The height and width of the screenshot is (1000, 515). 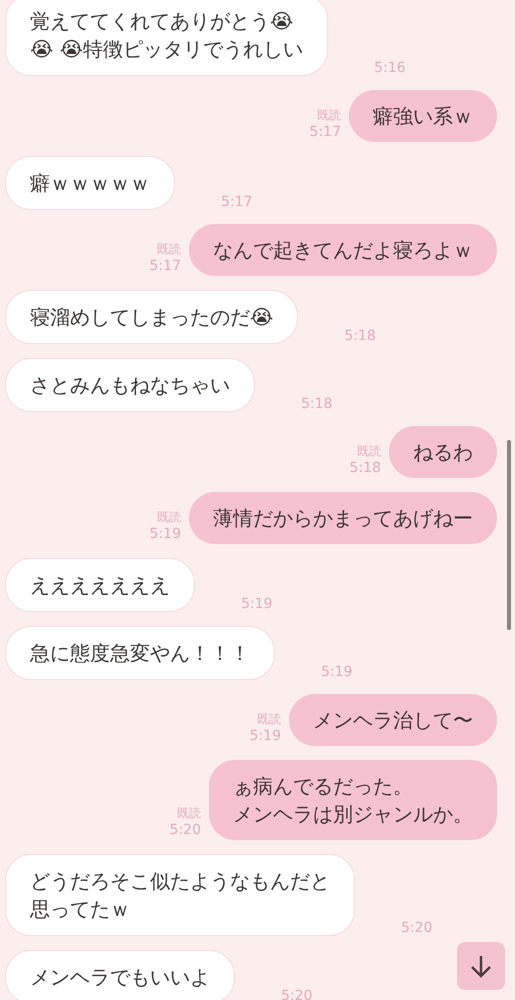 I want to click on message-text: 😭 😭特徴ピッタリでうれしい, so click(x=167, y=49).